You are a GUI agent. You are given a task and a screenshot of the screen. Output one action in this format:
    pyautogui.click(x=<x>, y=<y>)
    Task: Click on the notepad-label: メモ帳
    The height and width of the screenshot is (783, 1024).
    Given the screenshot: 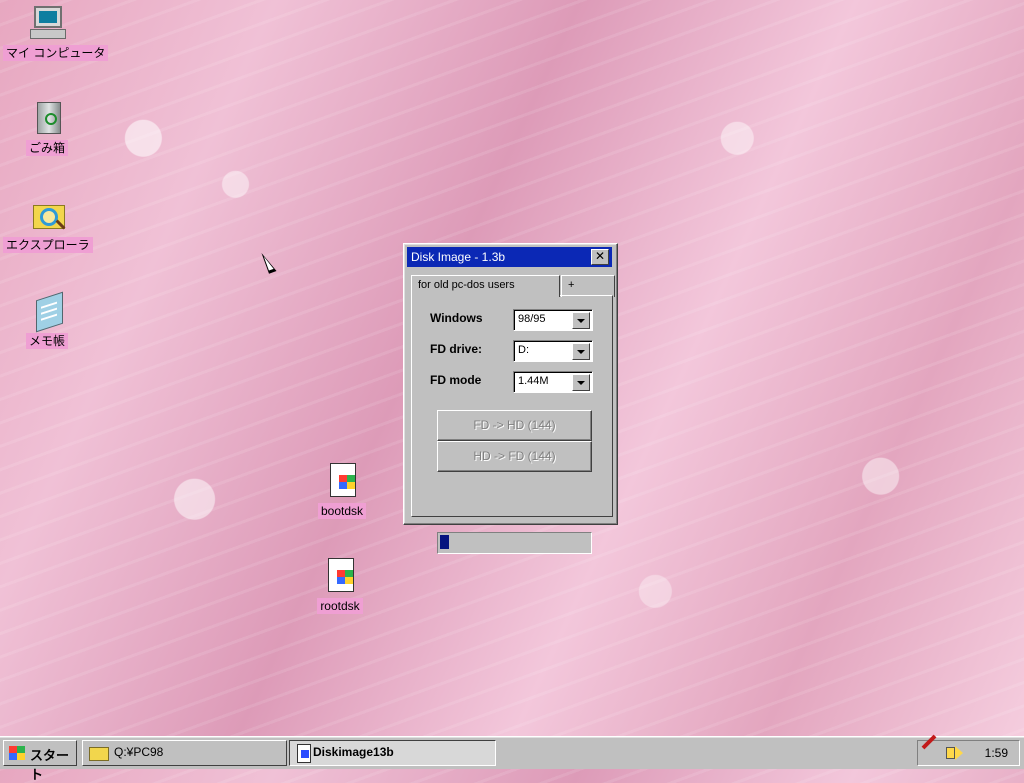 What is the action you would take?
    pyautogui.click(x=46, y=341)
    